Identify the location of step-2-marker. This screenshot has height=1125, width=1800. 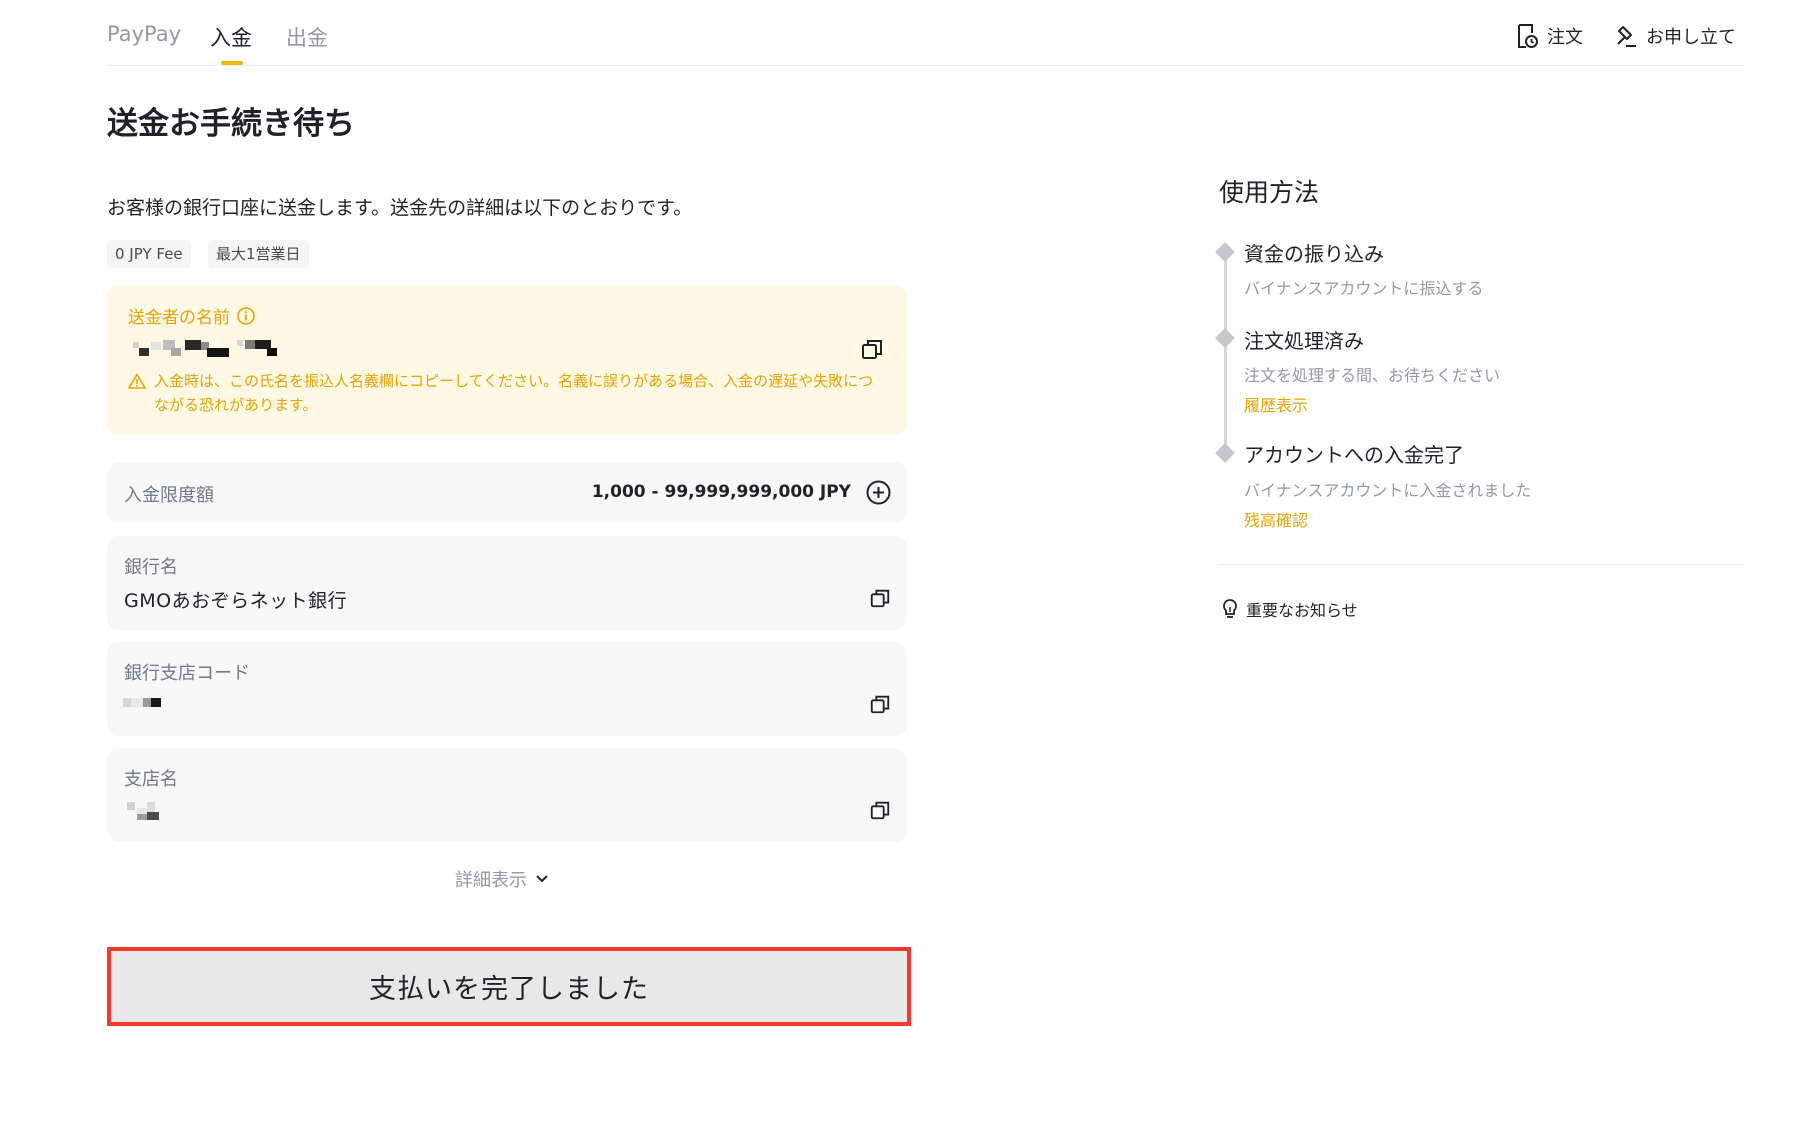
(1225, 338).